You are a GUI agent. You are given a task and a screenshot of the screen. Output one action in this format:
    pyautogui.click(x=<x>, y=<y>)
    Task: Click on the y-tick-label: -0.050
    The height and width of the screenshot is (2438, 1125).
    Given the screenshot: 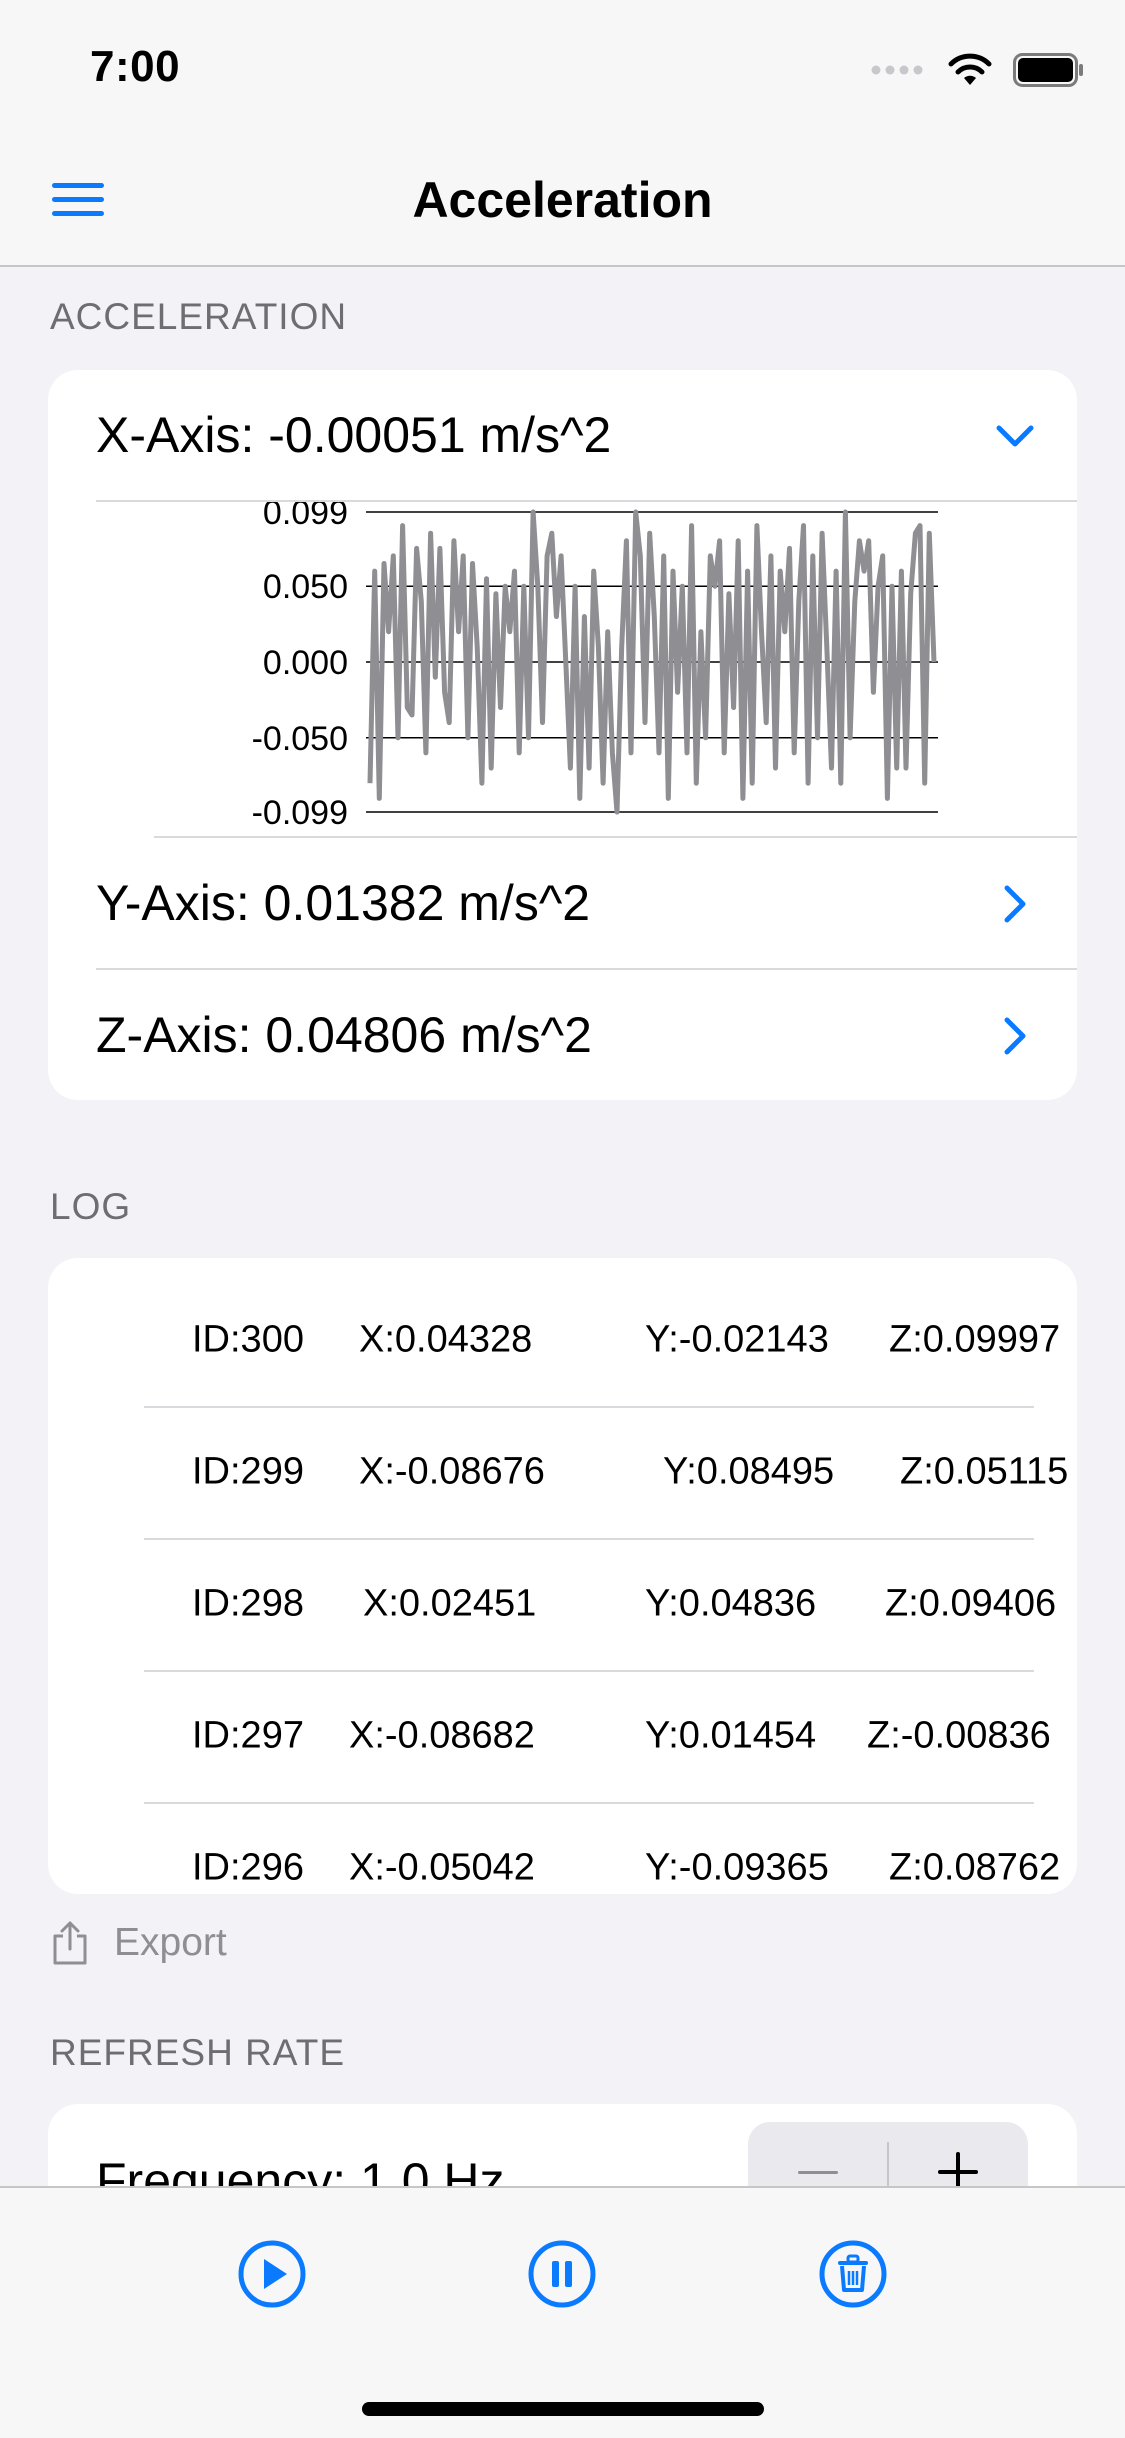 What is the action you would take?
    pyautogui.click(x=300, y=739)
    